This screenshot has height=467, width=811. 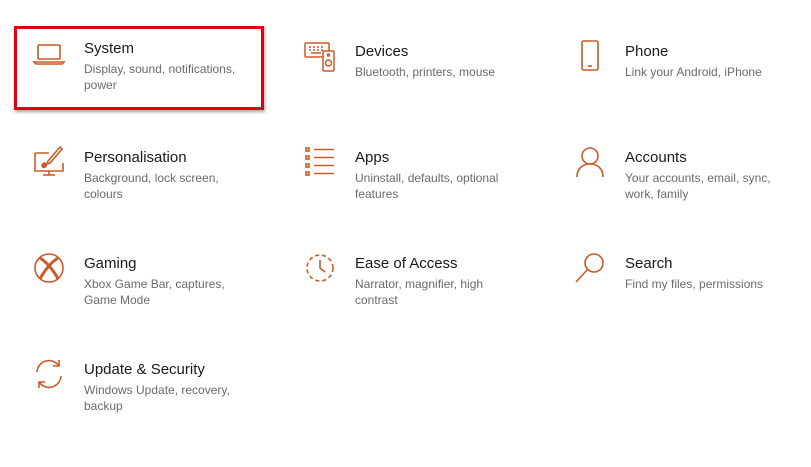 What do you see at coordinates (154, 292) in the screenshot?
I see `tile-description: Xbox Game Bar, captures, Game Mode` at bounding box center [154, 292].